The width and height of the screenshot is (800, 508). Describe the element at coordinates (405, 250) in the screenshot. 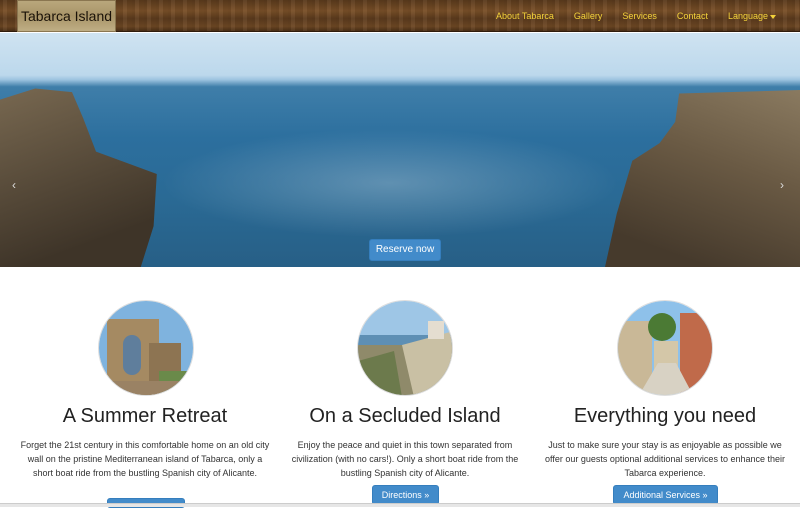

I see `reserve-now-button: Reserve now` at that location.